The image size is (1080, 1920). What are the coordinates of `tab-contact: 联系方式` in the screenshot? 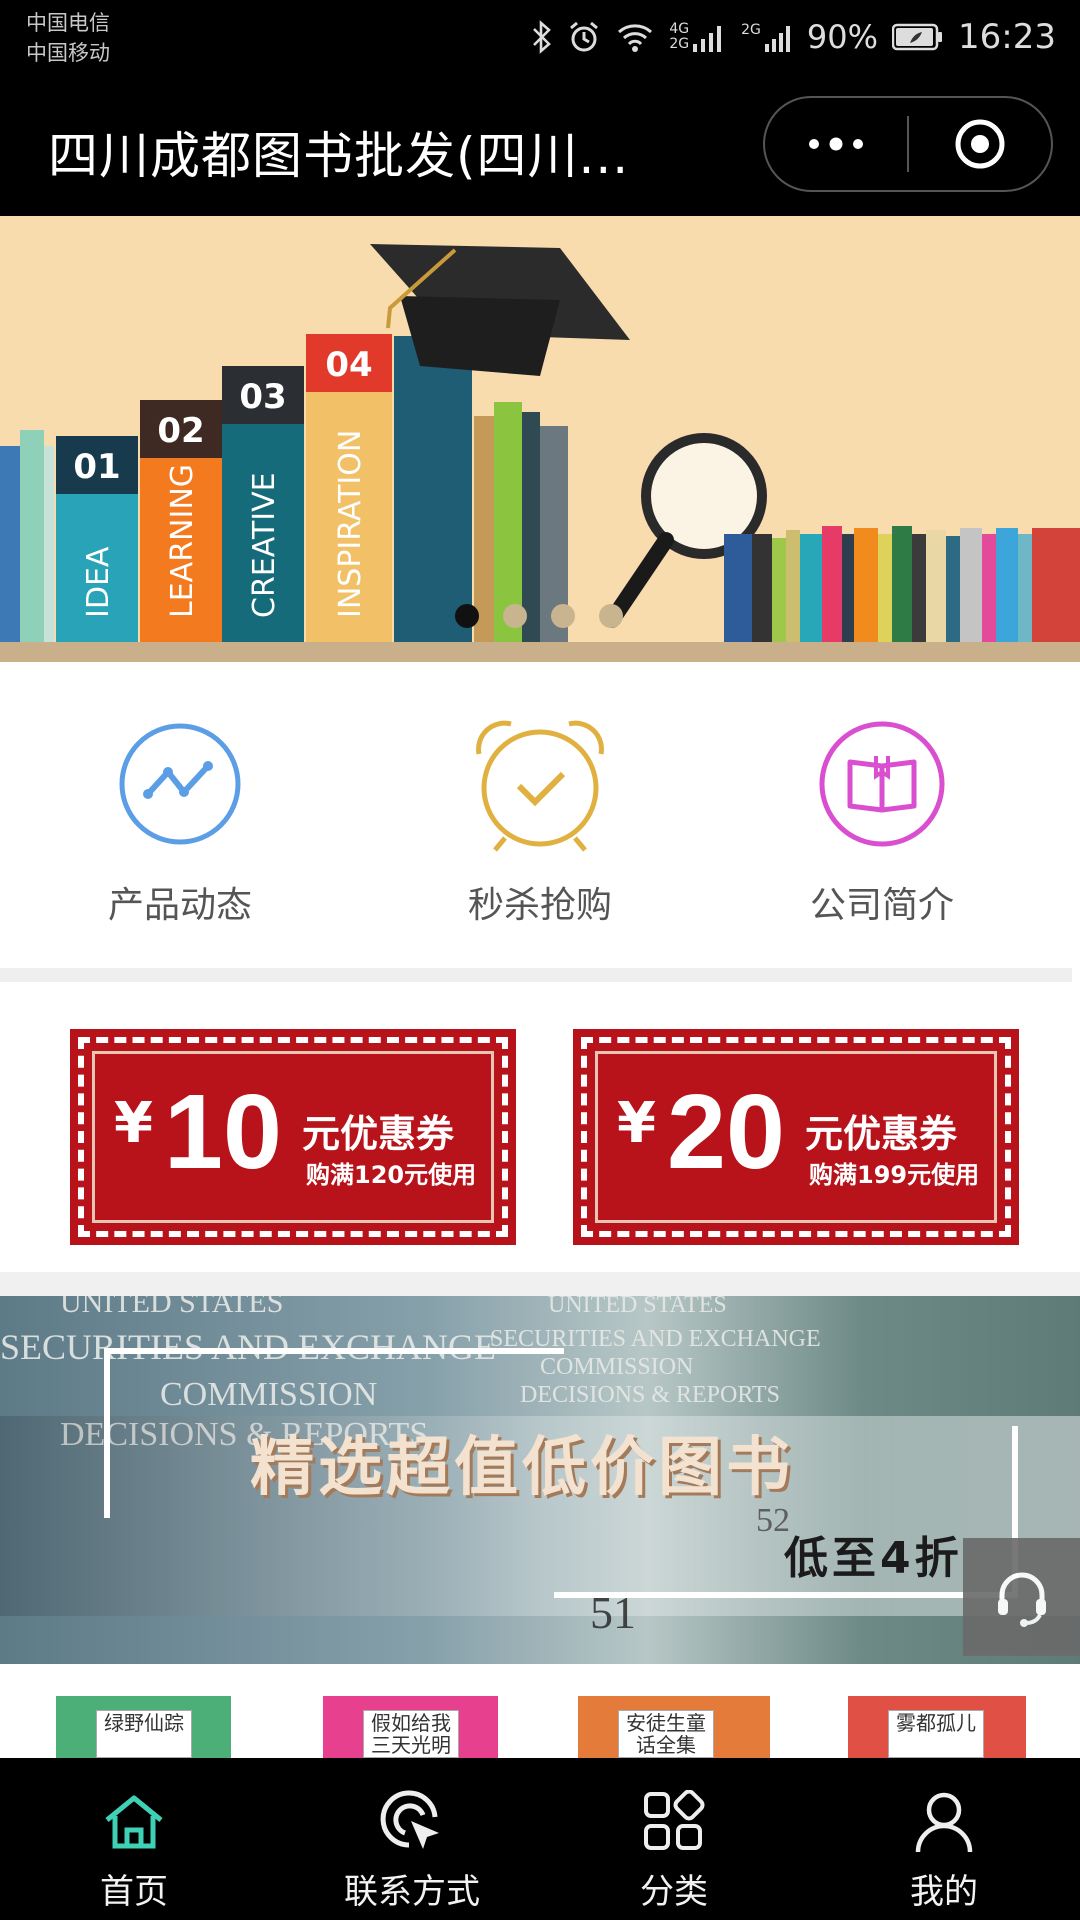 It's located at (412, 1847).